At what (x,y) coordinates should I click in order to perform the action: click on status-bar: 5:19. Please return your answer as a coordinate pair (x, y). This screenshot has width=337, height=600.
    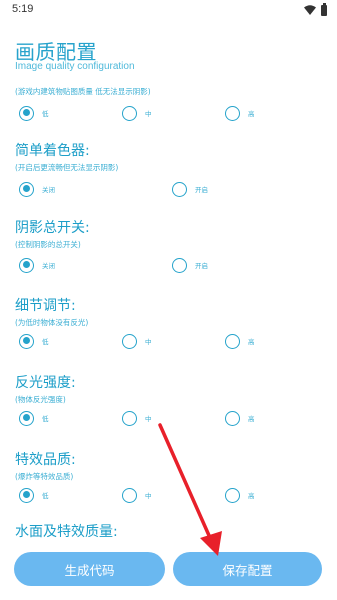
    Looking at the image, I should click on (168, 11).